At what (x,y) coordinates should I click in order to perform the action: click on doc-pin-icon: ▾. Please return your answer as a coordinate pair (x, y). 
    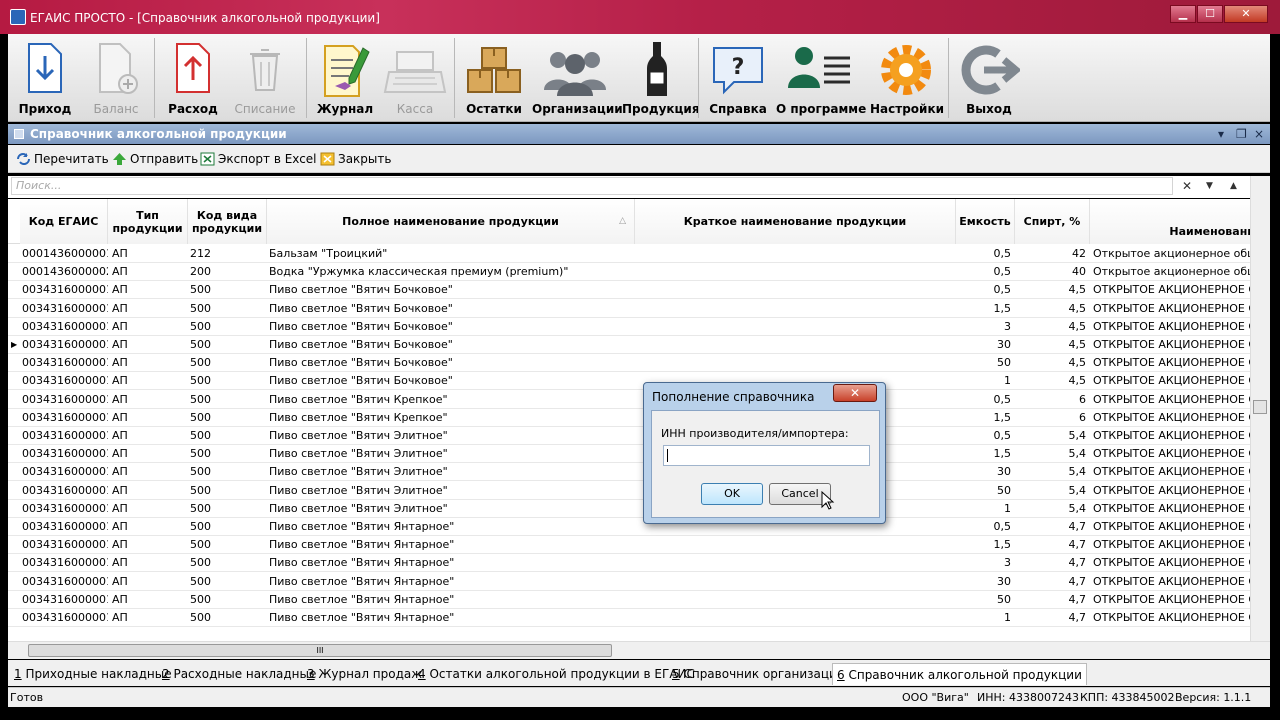
    Looking at the image, I should click on (1221, 134).